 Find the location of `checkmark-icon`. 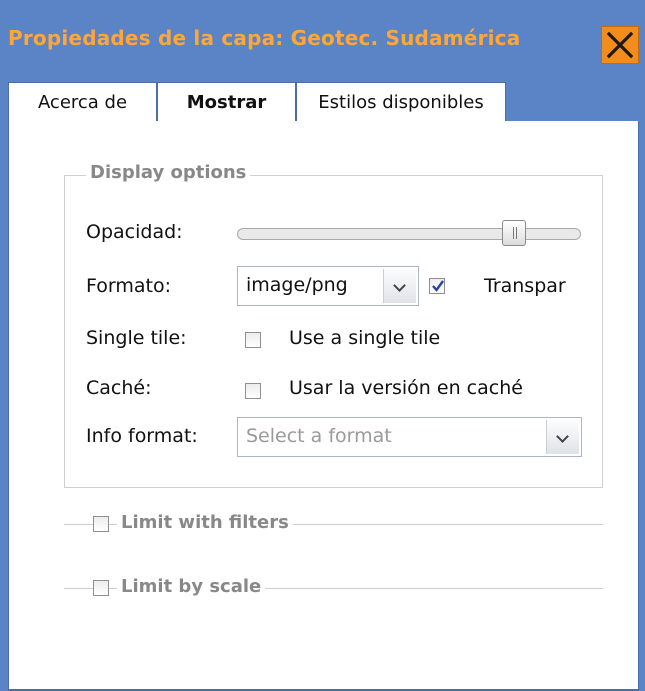

checkmark-icon is located at coordinates (438, 286).